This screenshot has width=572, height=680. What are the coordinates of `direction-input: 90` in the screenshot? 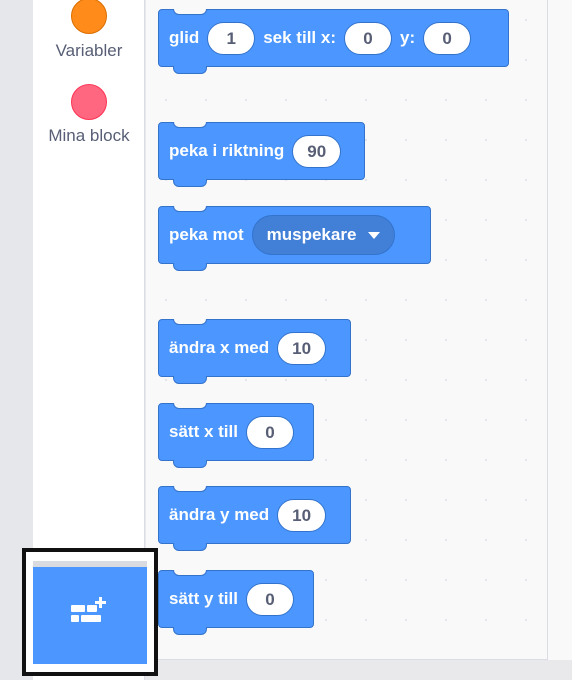 It's located at (317, 151).